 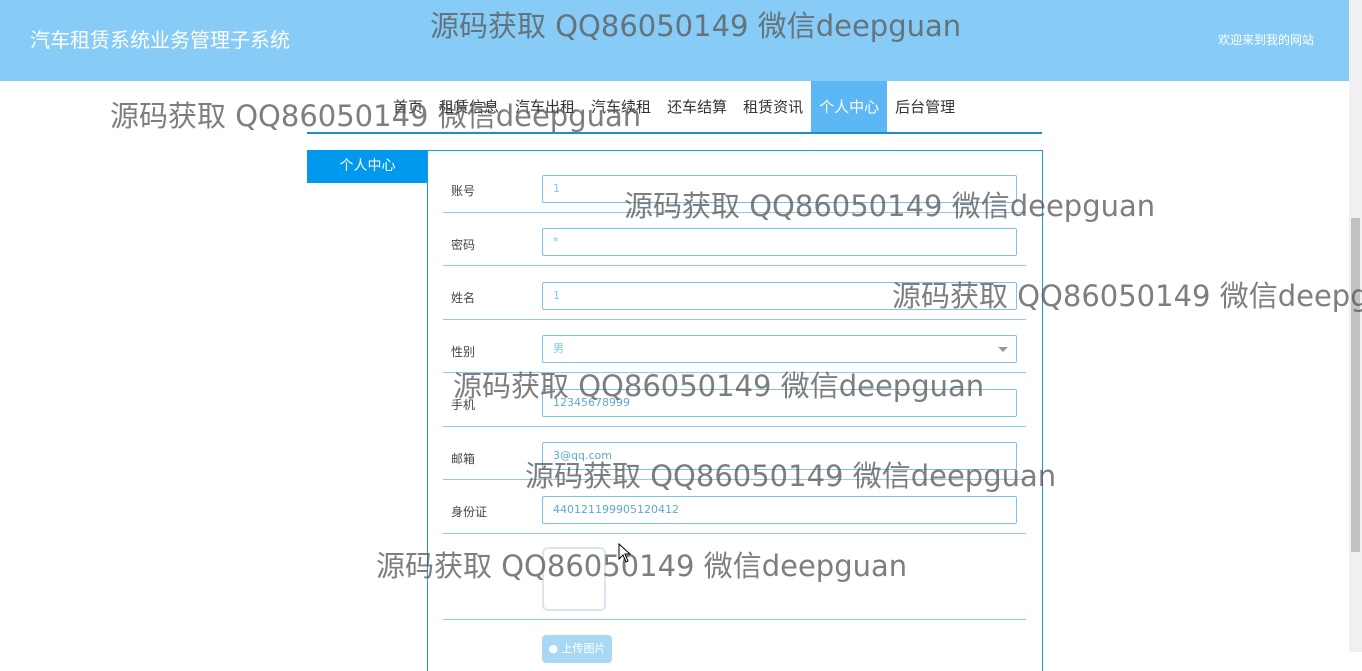 I want to click on nav-item-personal-center: 个人中心, so click(x=849, y=107).